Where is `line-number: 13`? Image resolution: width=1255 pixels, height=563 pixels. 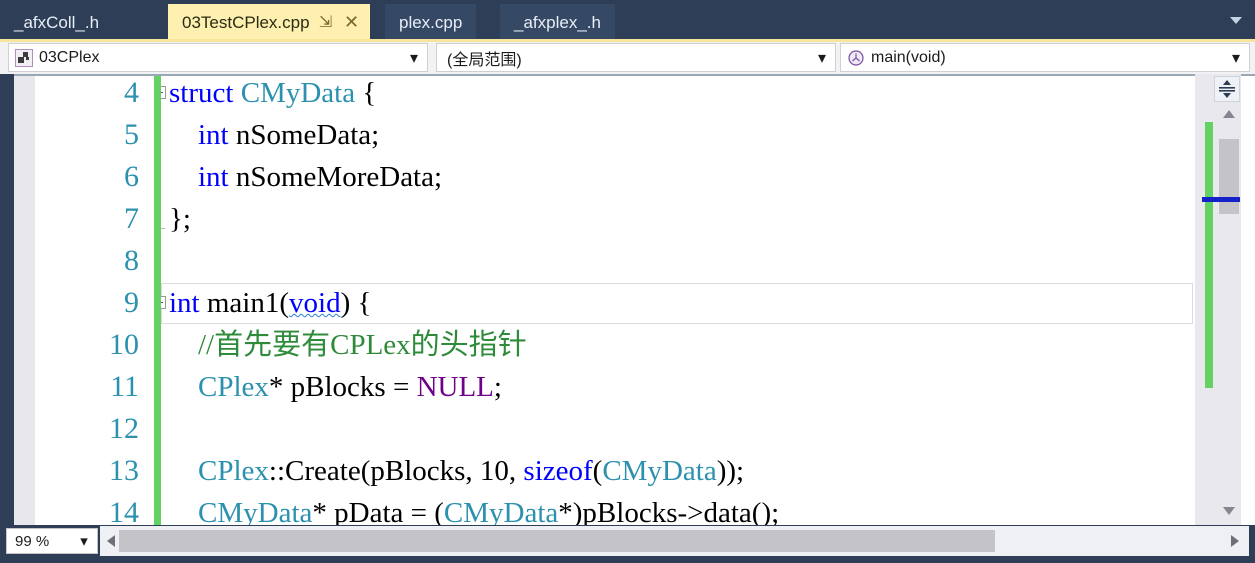 line-number: 13 is located at coordinates (124, 470).